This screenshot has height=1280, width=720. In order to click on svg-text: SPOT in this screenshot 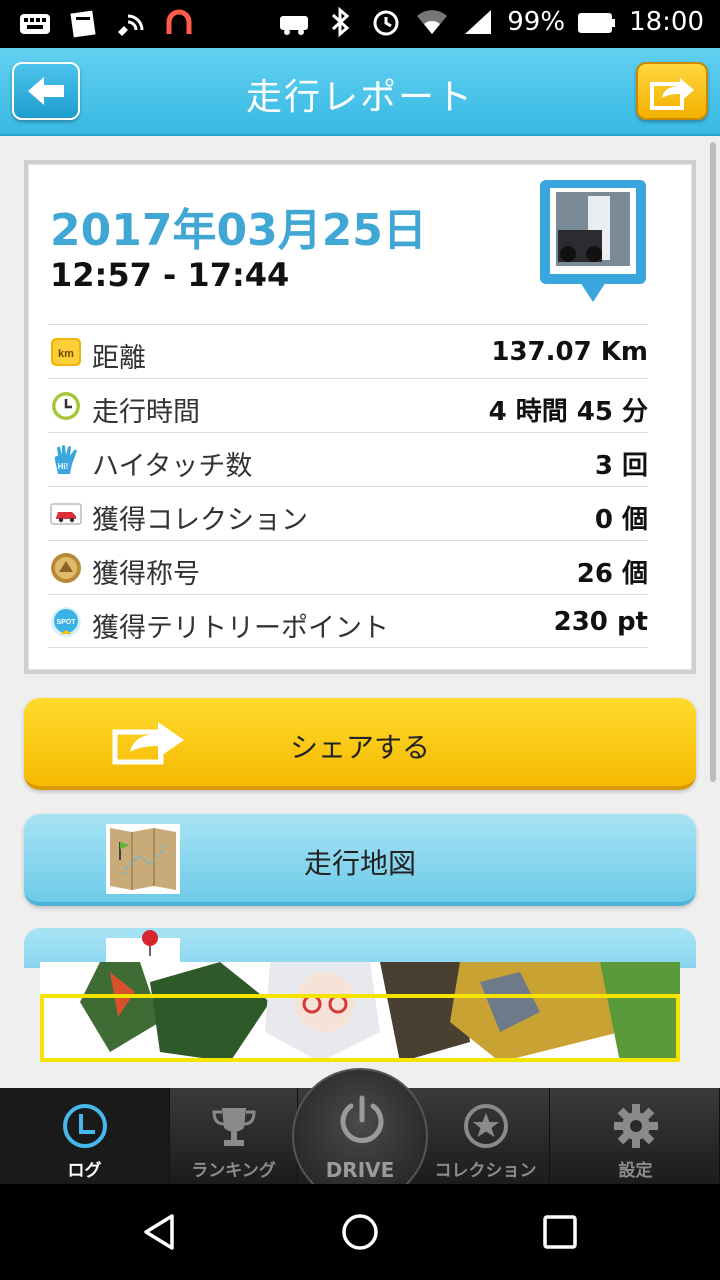, I will do `click(66, 622)`.